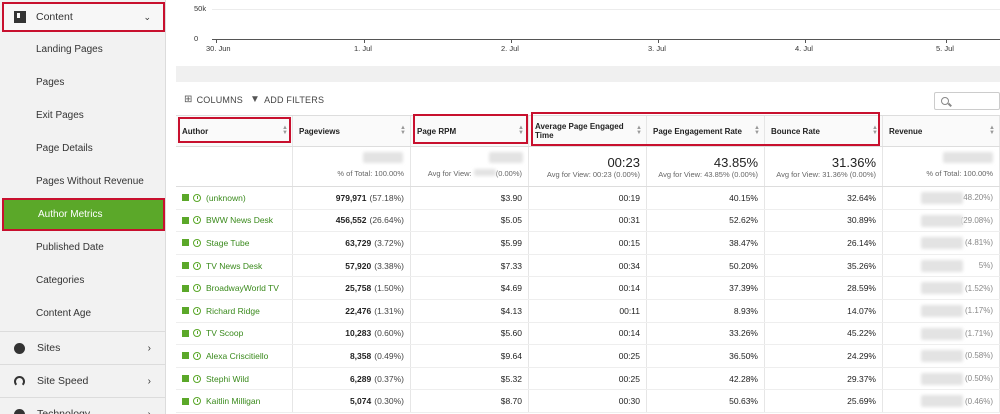 Image resolution: width=1000 pixels, height=414 pixels. Describe the element at coordinates (234, 131) in the screenshot. I see `header-author: Author ▲ ▼` at that location.